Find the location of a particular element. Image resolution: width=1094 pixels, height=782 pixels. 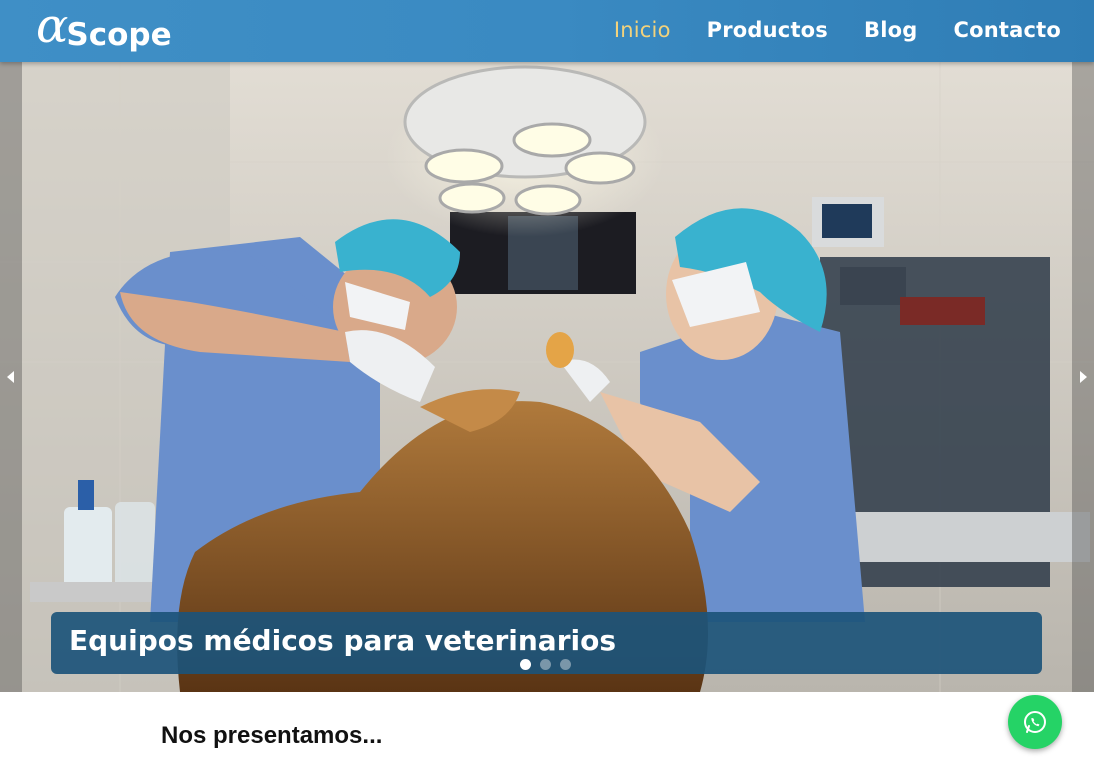

whatsapp-button is located at coordinates (1035, 722).